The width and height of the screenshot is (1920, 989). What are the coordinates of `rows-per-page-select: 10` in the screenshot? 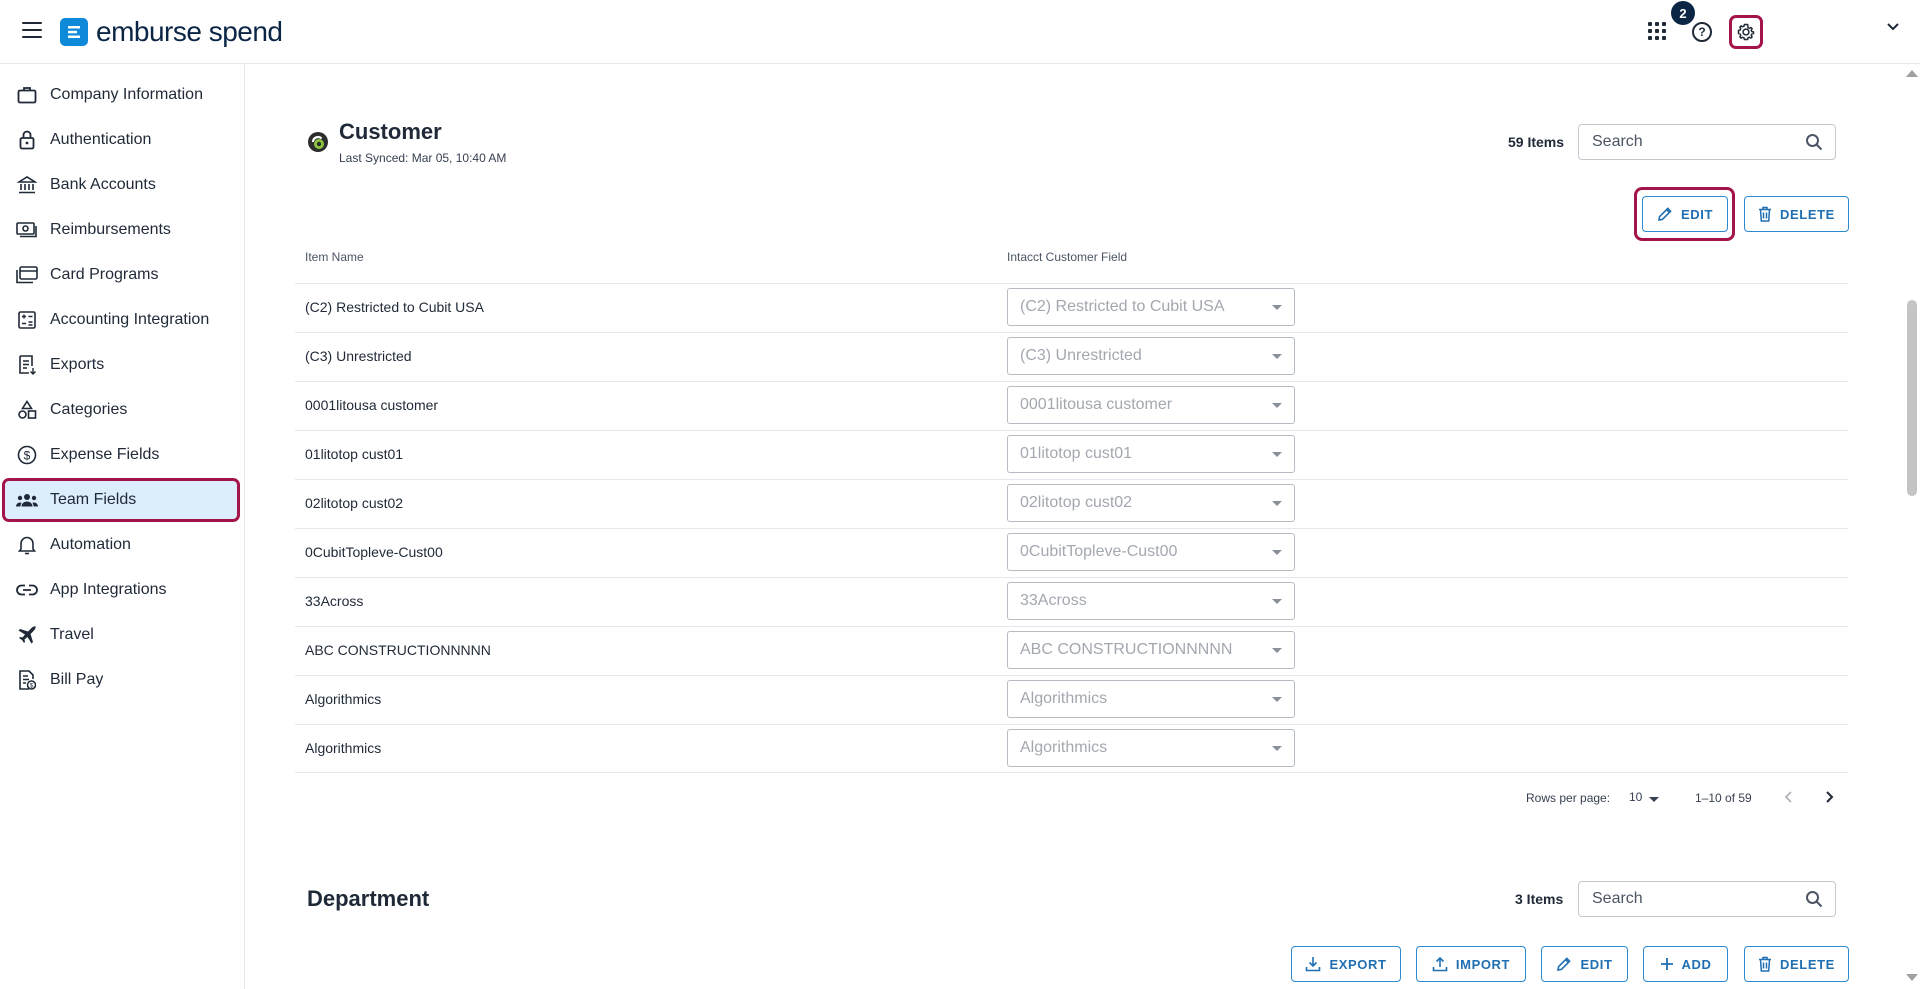 It's located at (1635, 797).